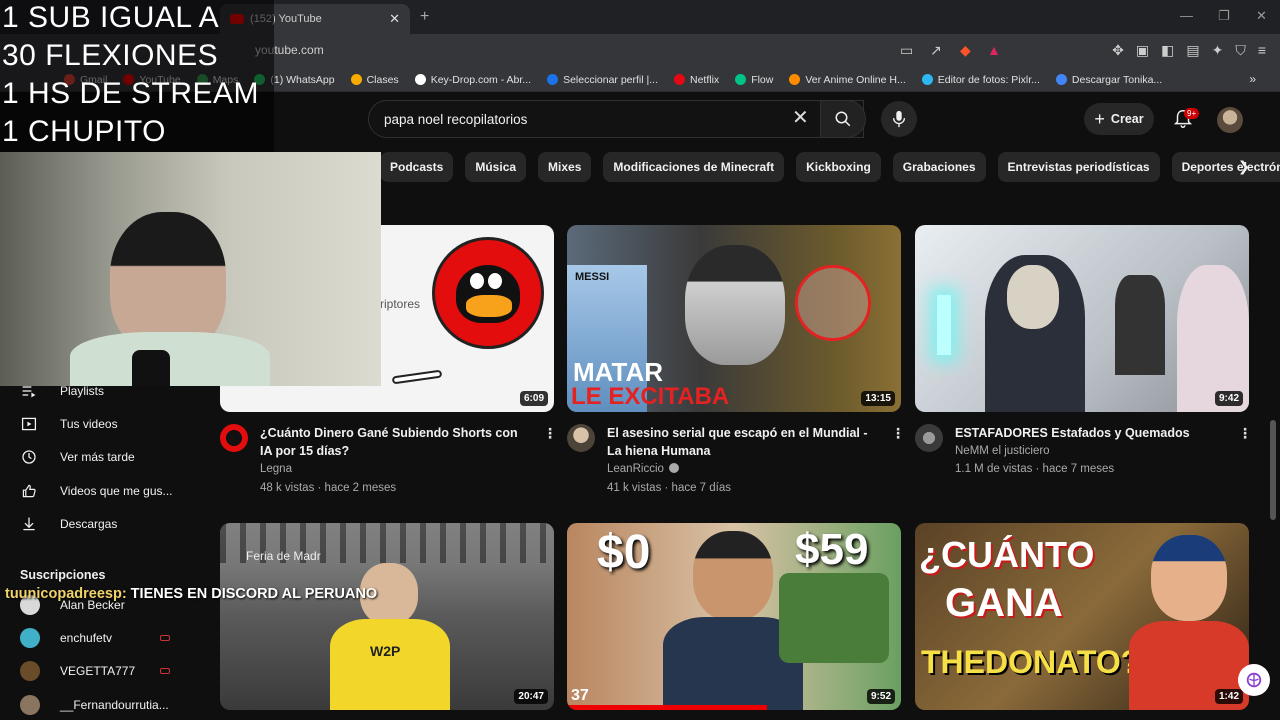  Describe the element at coordinates (880, 696) in the screenshot. I see `video-duration: 9:52` at that location.